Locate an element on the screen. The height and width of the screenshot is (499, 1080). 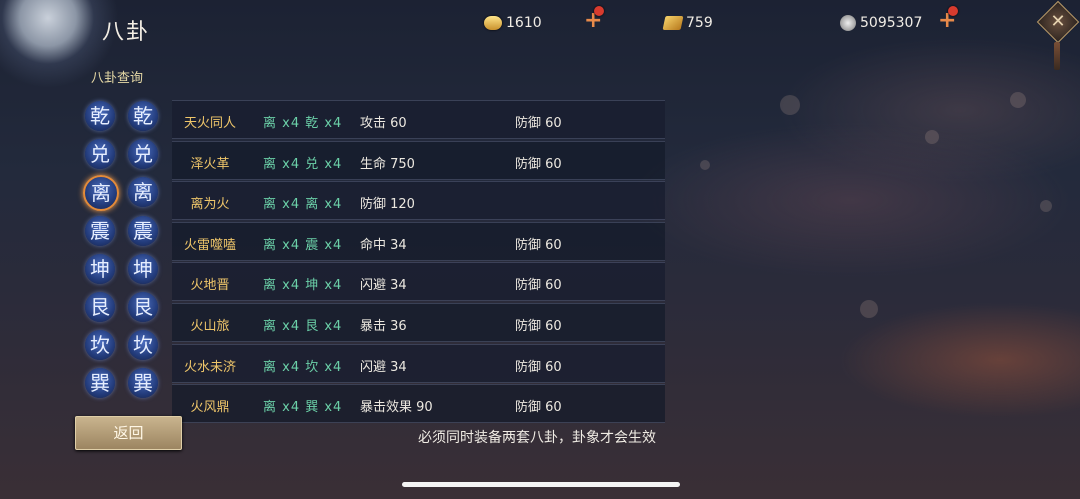
close-icon: ✕ is located at coordinates (1058, 21).